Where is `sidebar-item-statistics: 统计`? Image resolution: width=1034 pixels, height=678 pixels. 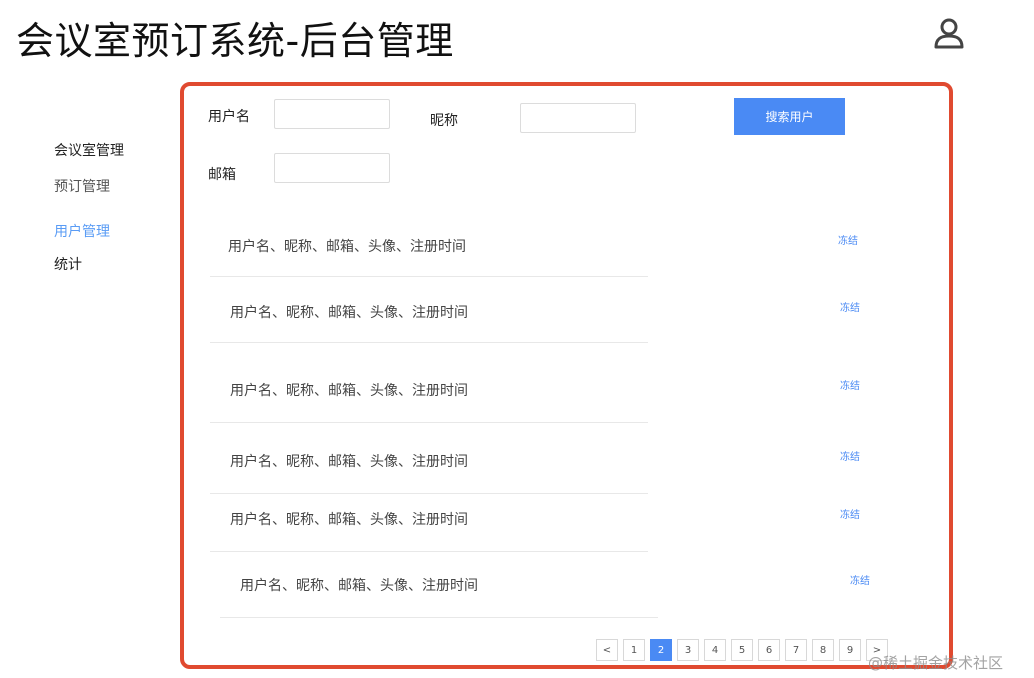 sidebar-item-statistics: 统计 is located at coordinates (68, 264).